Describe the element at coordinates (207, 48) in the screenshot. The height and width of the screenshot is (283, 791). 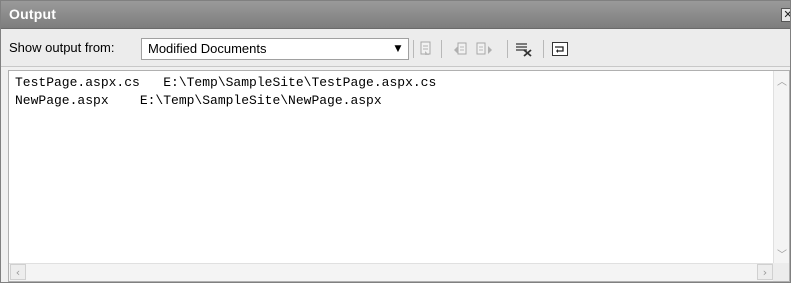
I see `output-source-value: Modified Documents` at that location.